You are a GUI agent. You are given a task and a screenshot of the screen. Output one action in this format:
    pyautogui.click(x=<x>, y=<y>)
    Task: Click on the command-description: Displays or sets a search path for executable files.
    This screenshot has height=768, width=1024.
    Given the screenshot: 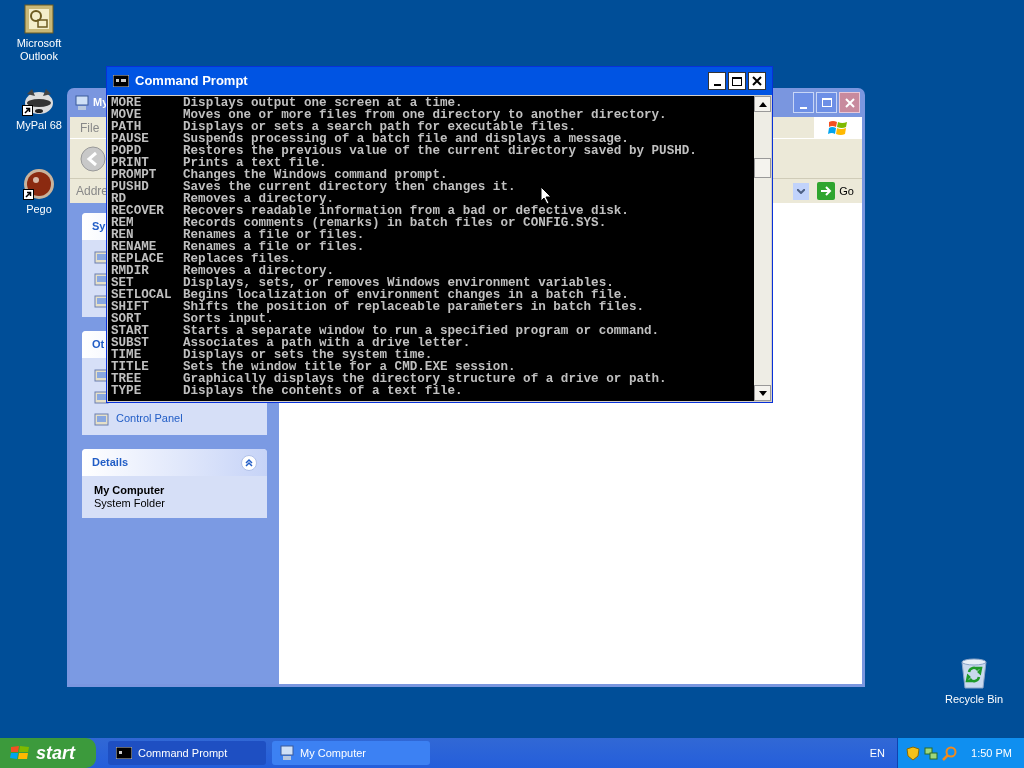 What is the action you would take?
    pyautogui.click(x=379, y=127)
    